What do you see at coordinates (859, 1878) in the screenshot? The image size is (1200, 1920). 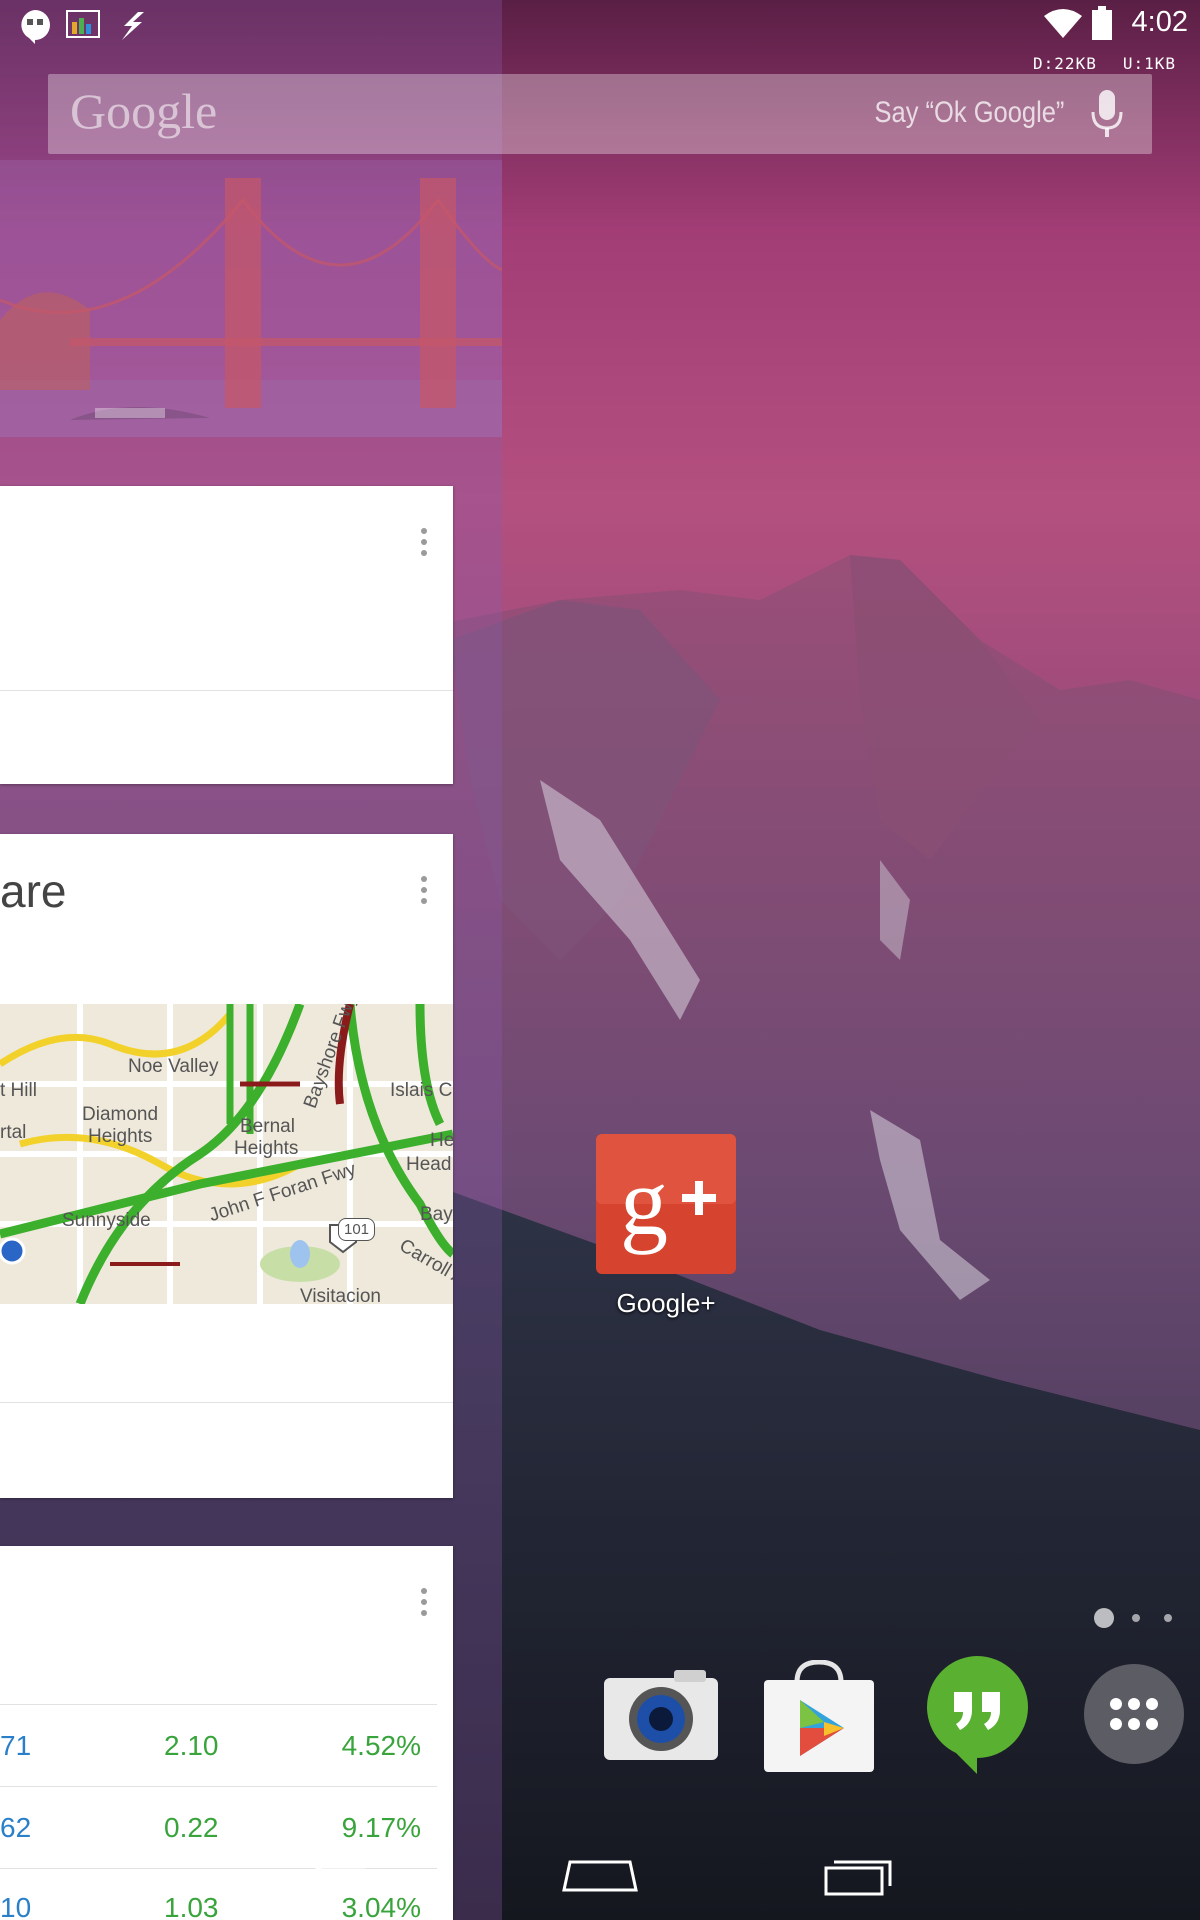 I see `recent-apps-button` at bounding box center [859, 1878].